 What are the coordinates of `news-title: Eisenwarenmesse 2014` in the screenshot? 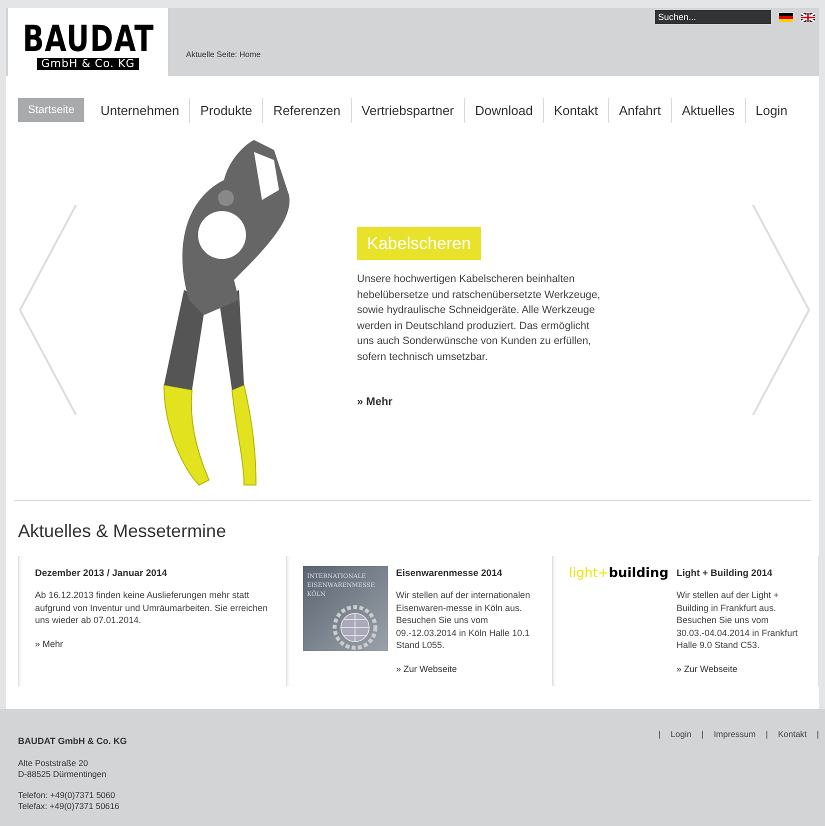 It's located at (450, 573).